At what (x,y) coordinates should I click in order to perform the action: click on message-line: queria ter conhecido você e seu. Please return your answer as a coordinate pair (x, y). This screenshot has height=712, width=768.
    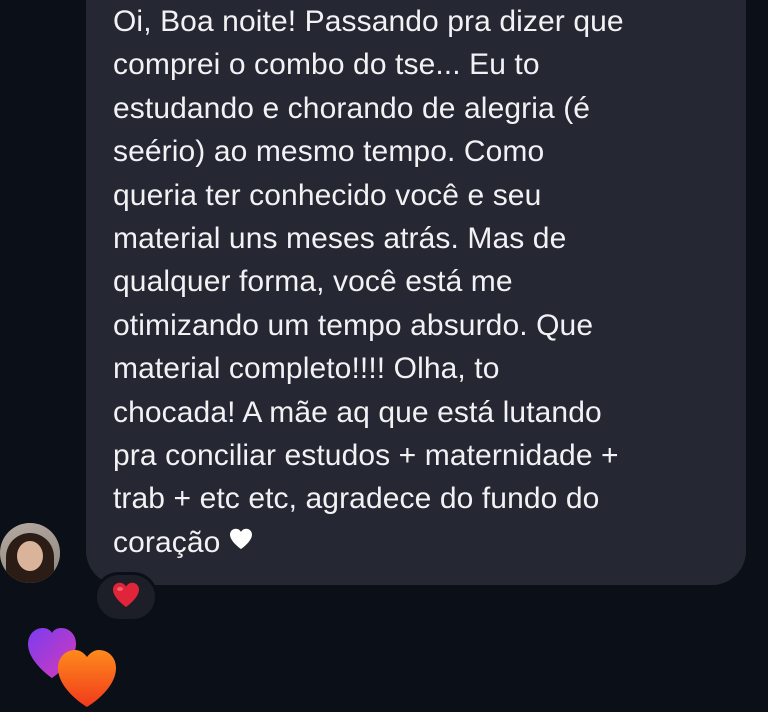
    Looking at the image, I should click on (327, 195).